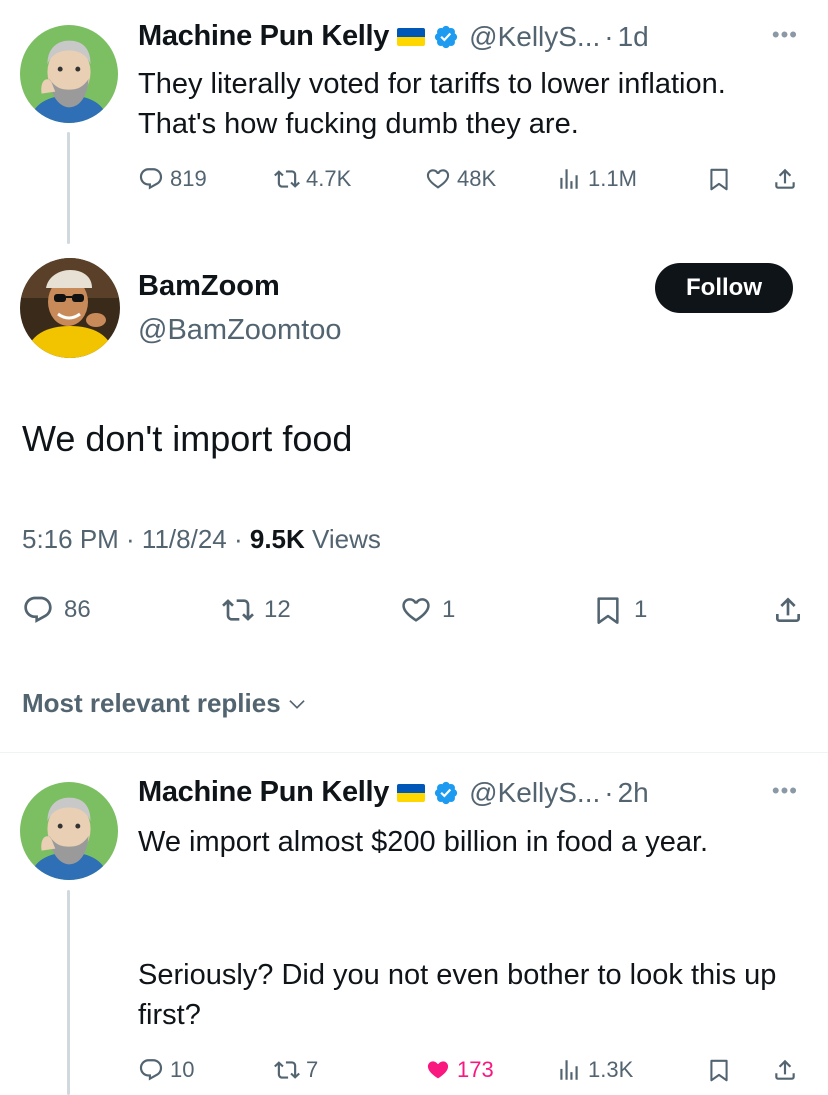 The image size is (828, 1095). I want to click on reply-count: 10, so click(182, 1069).